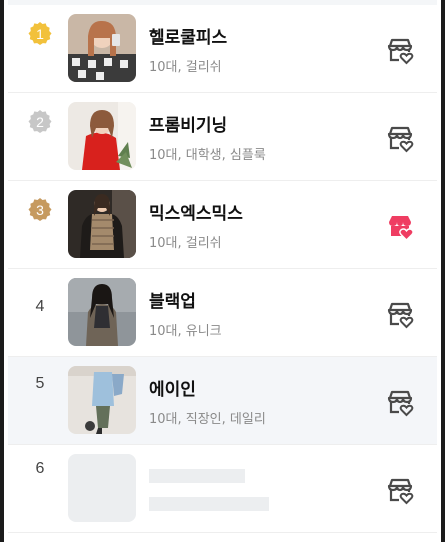 This screenshot has width=445, height=542. What do you see at coordinates (172, 387) in the screenshot?
I see `shop-name: 에이인` at bounding box center [172, 387].